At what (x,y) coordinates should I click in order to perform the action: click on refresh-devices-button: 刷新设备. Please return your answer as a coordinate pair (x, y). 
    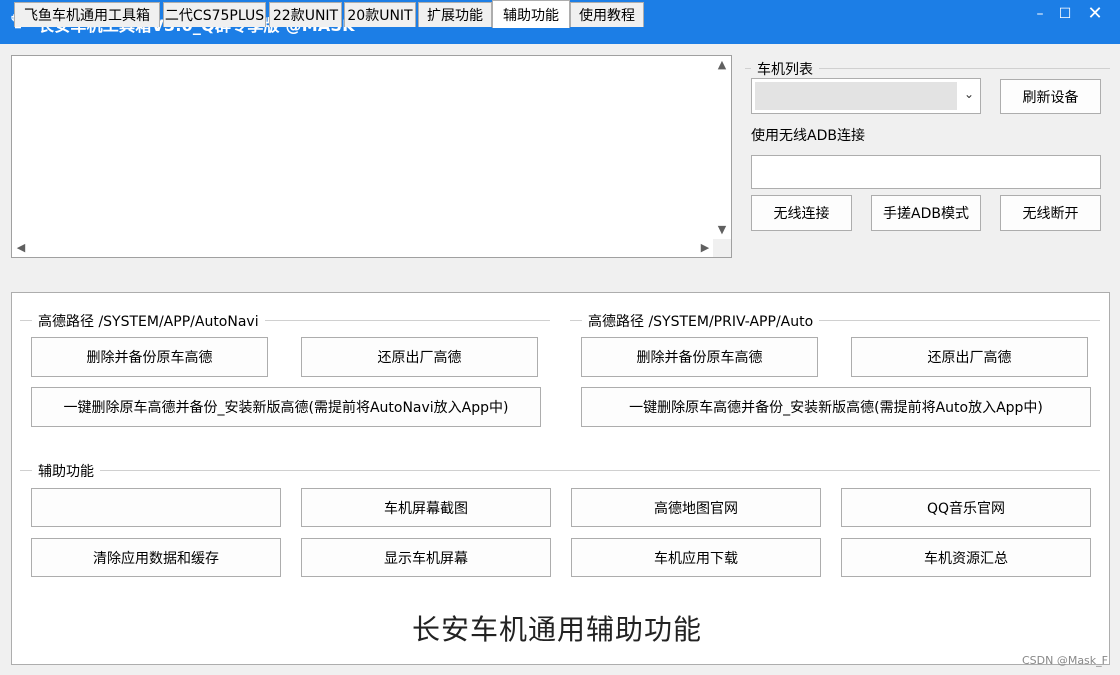
    Looking at the image, I should click on (1050, 96).